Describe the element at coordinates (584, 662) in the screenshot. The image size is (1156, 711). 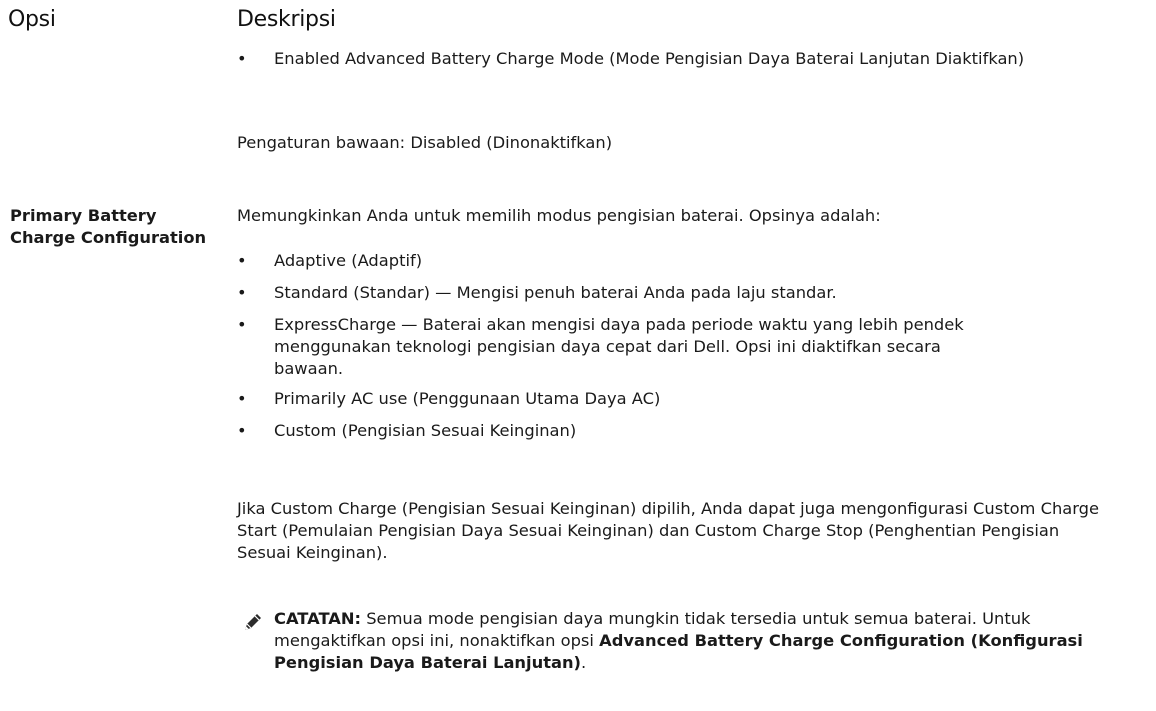
I see `note-end: .` at that location.